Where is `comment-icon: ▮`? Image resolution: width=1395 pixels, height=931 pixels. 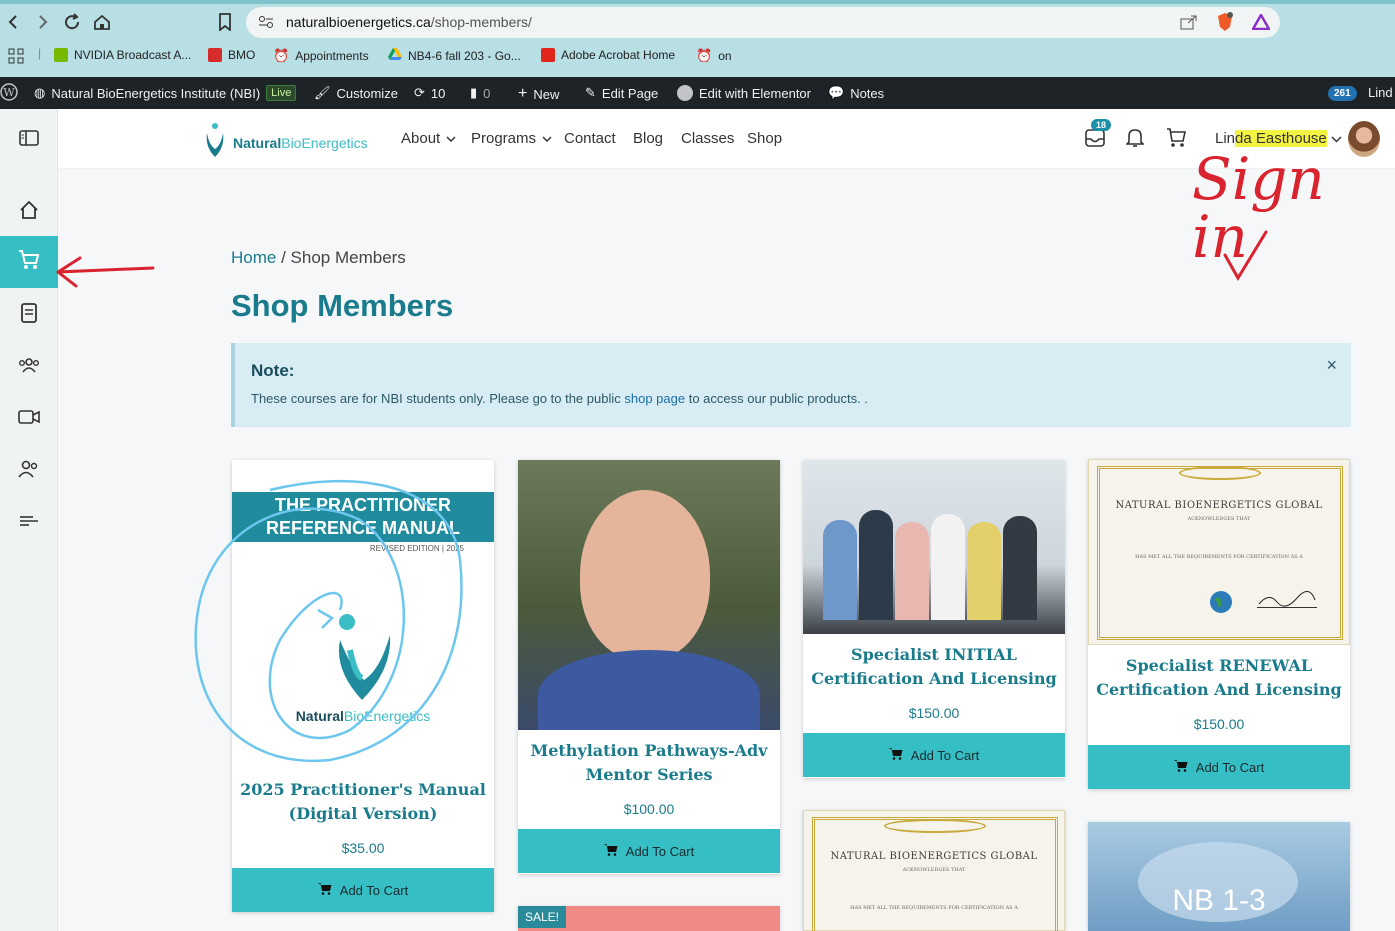 comment-icon: ▮ is located at coordinates (474, 92).